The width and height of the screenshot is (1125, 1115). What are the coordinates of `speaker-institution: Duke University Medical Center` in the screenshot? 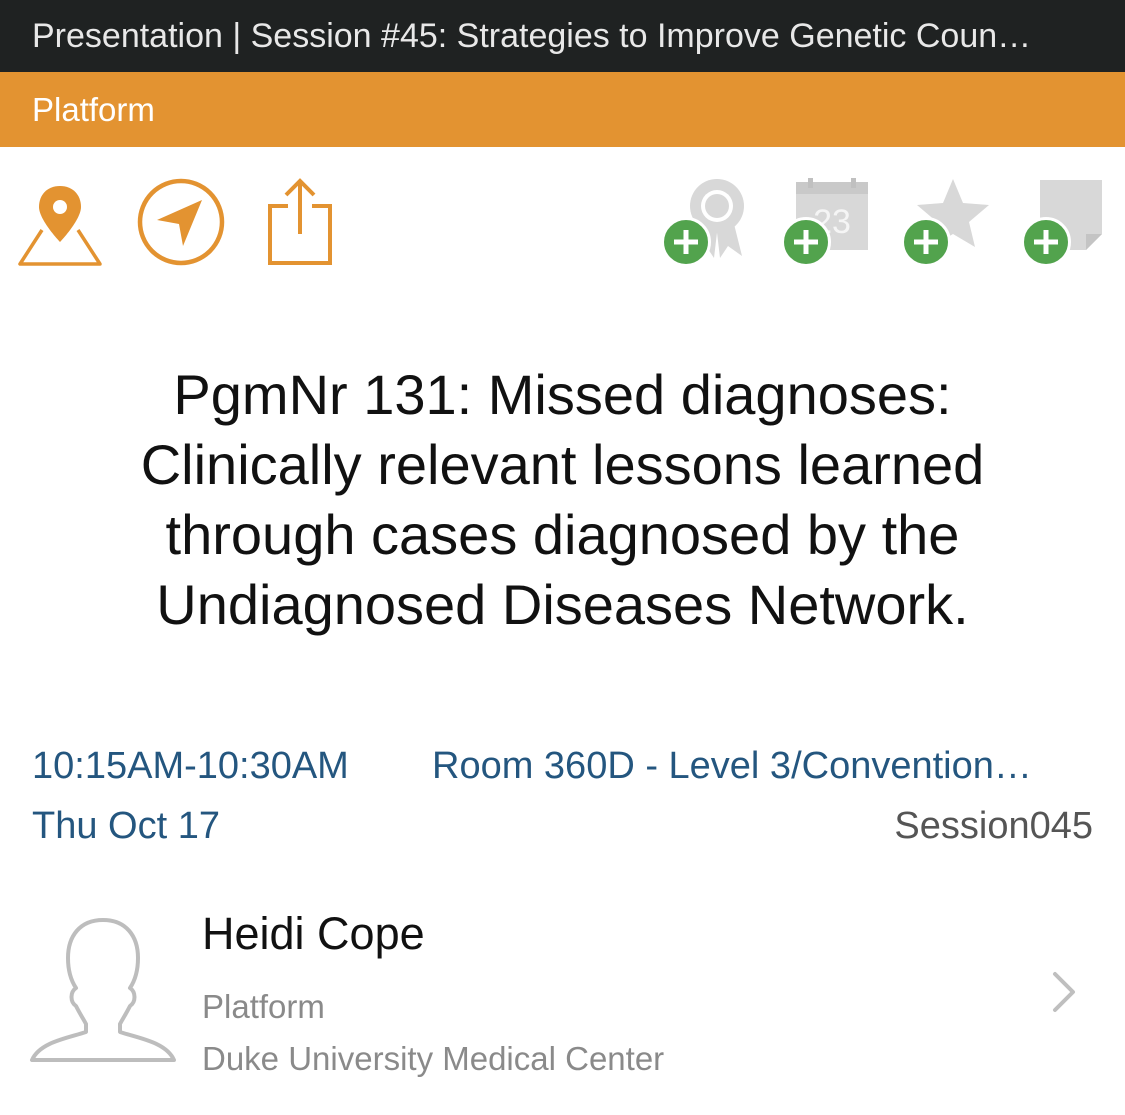 It's located at (433, 1058).